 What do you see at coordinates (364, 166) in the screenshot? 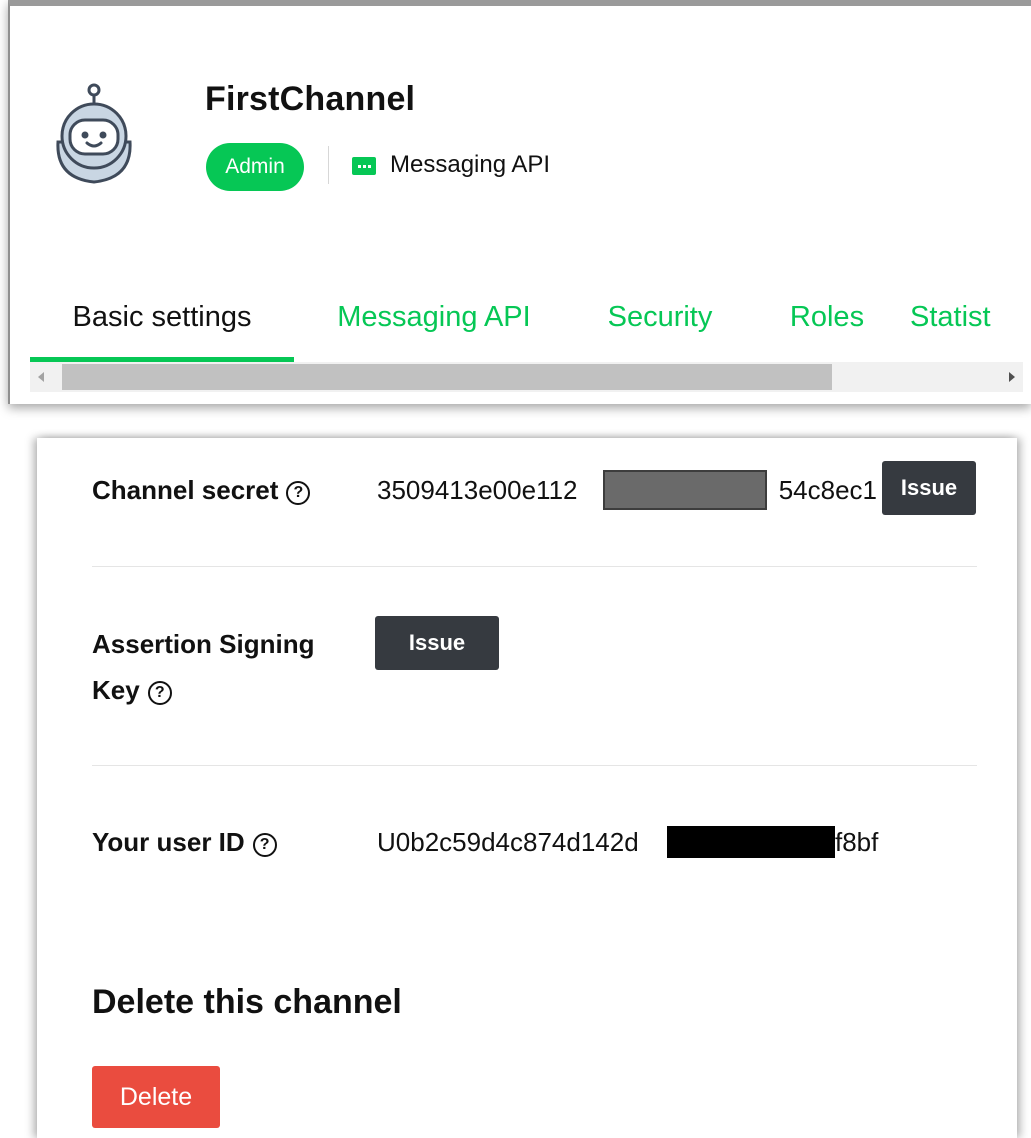
I see `chat-bubble-icon` at bounding box center [364, 166].